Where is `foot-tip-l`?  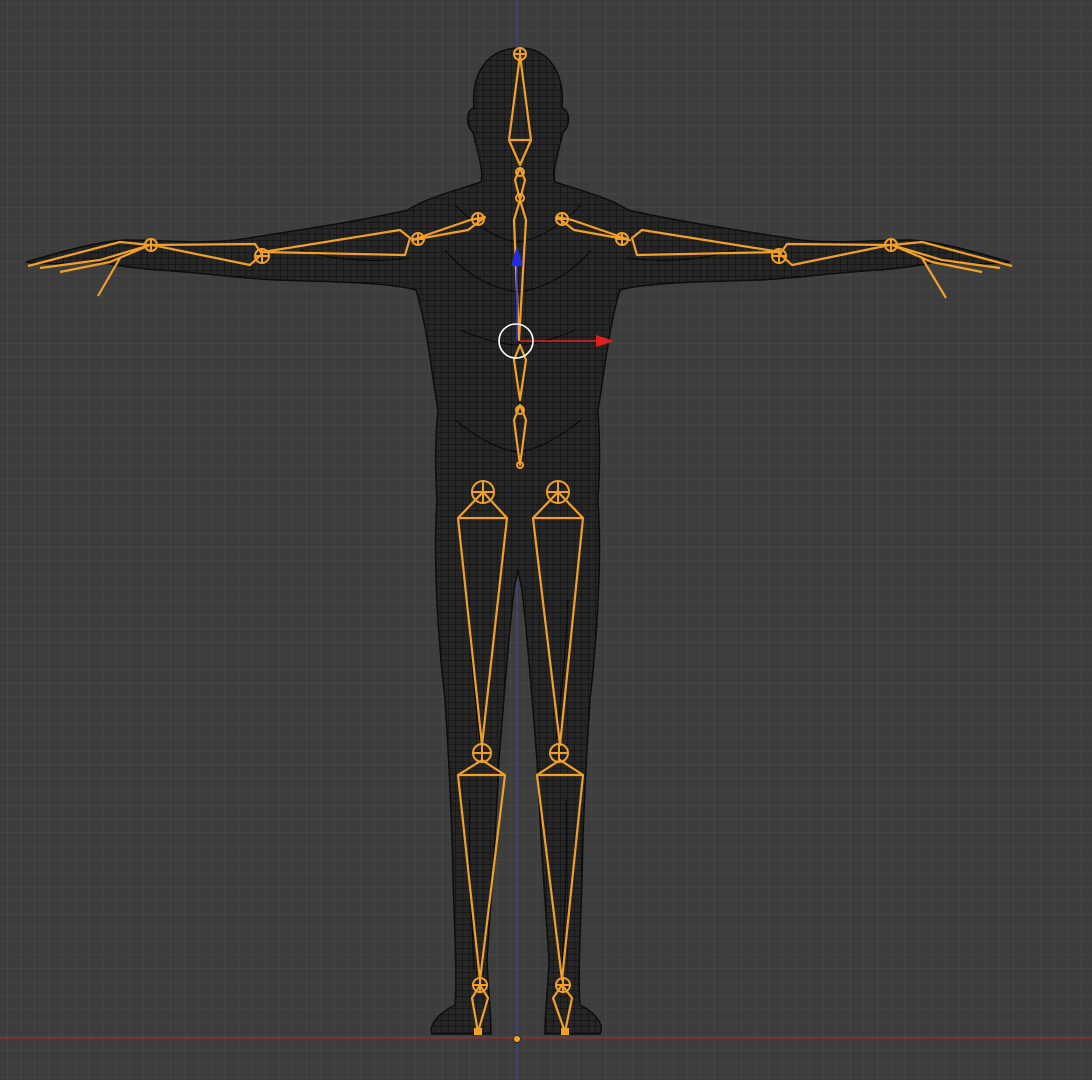 foot-tip-l is located at coordinates (478, 1031).